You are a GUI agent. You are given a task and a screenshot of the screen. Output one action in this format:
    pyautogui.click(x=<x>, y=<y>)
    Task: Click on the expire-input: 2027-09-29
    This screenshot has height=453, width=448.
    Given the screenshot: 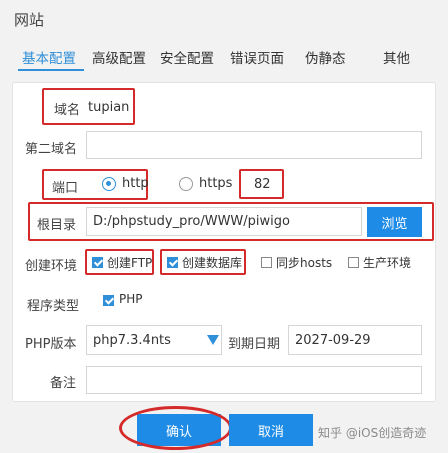 What is the action you would take?
    pyautogui.click(x=355, y=340)
    